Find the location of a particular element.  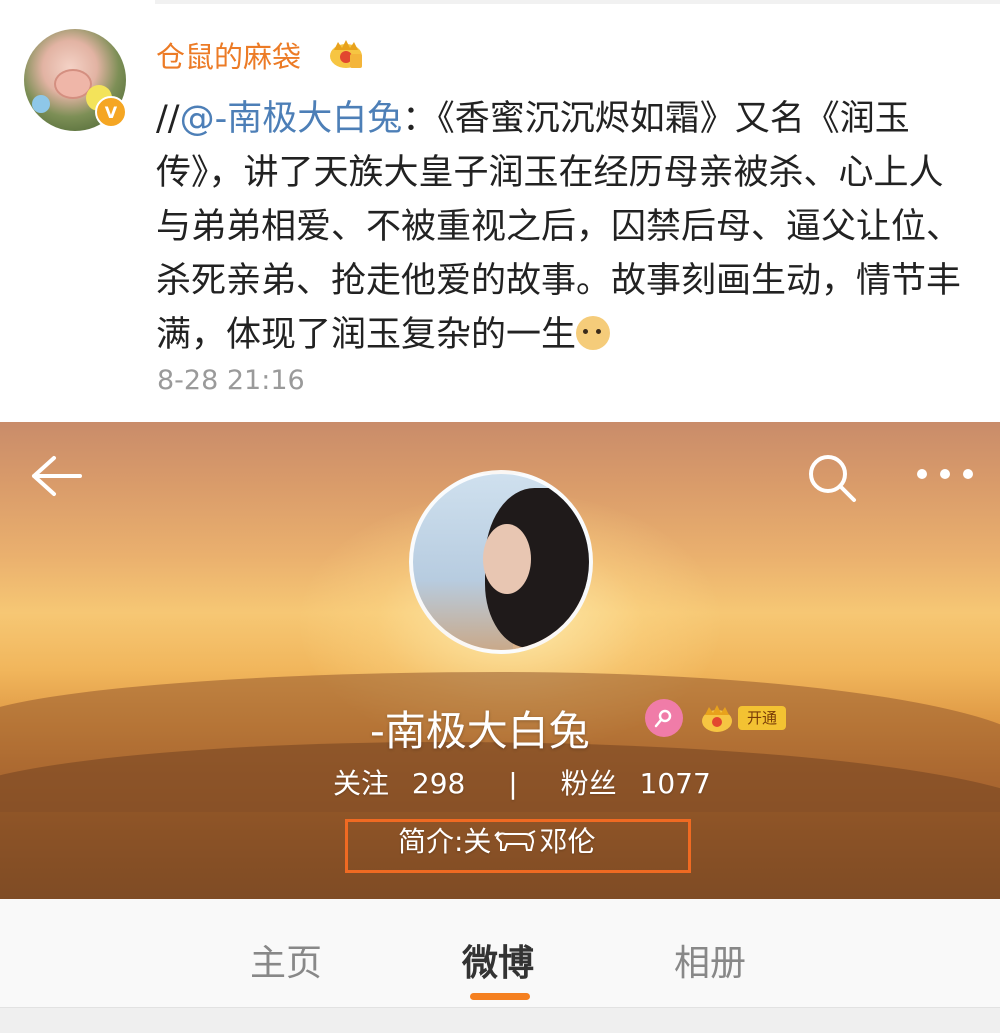

doge-emoji-icon is located at coordinates (593, 333).